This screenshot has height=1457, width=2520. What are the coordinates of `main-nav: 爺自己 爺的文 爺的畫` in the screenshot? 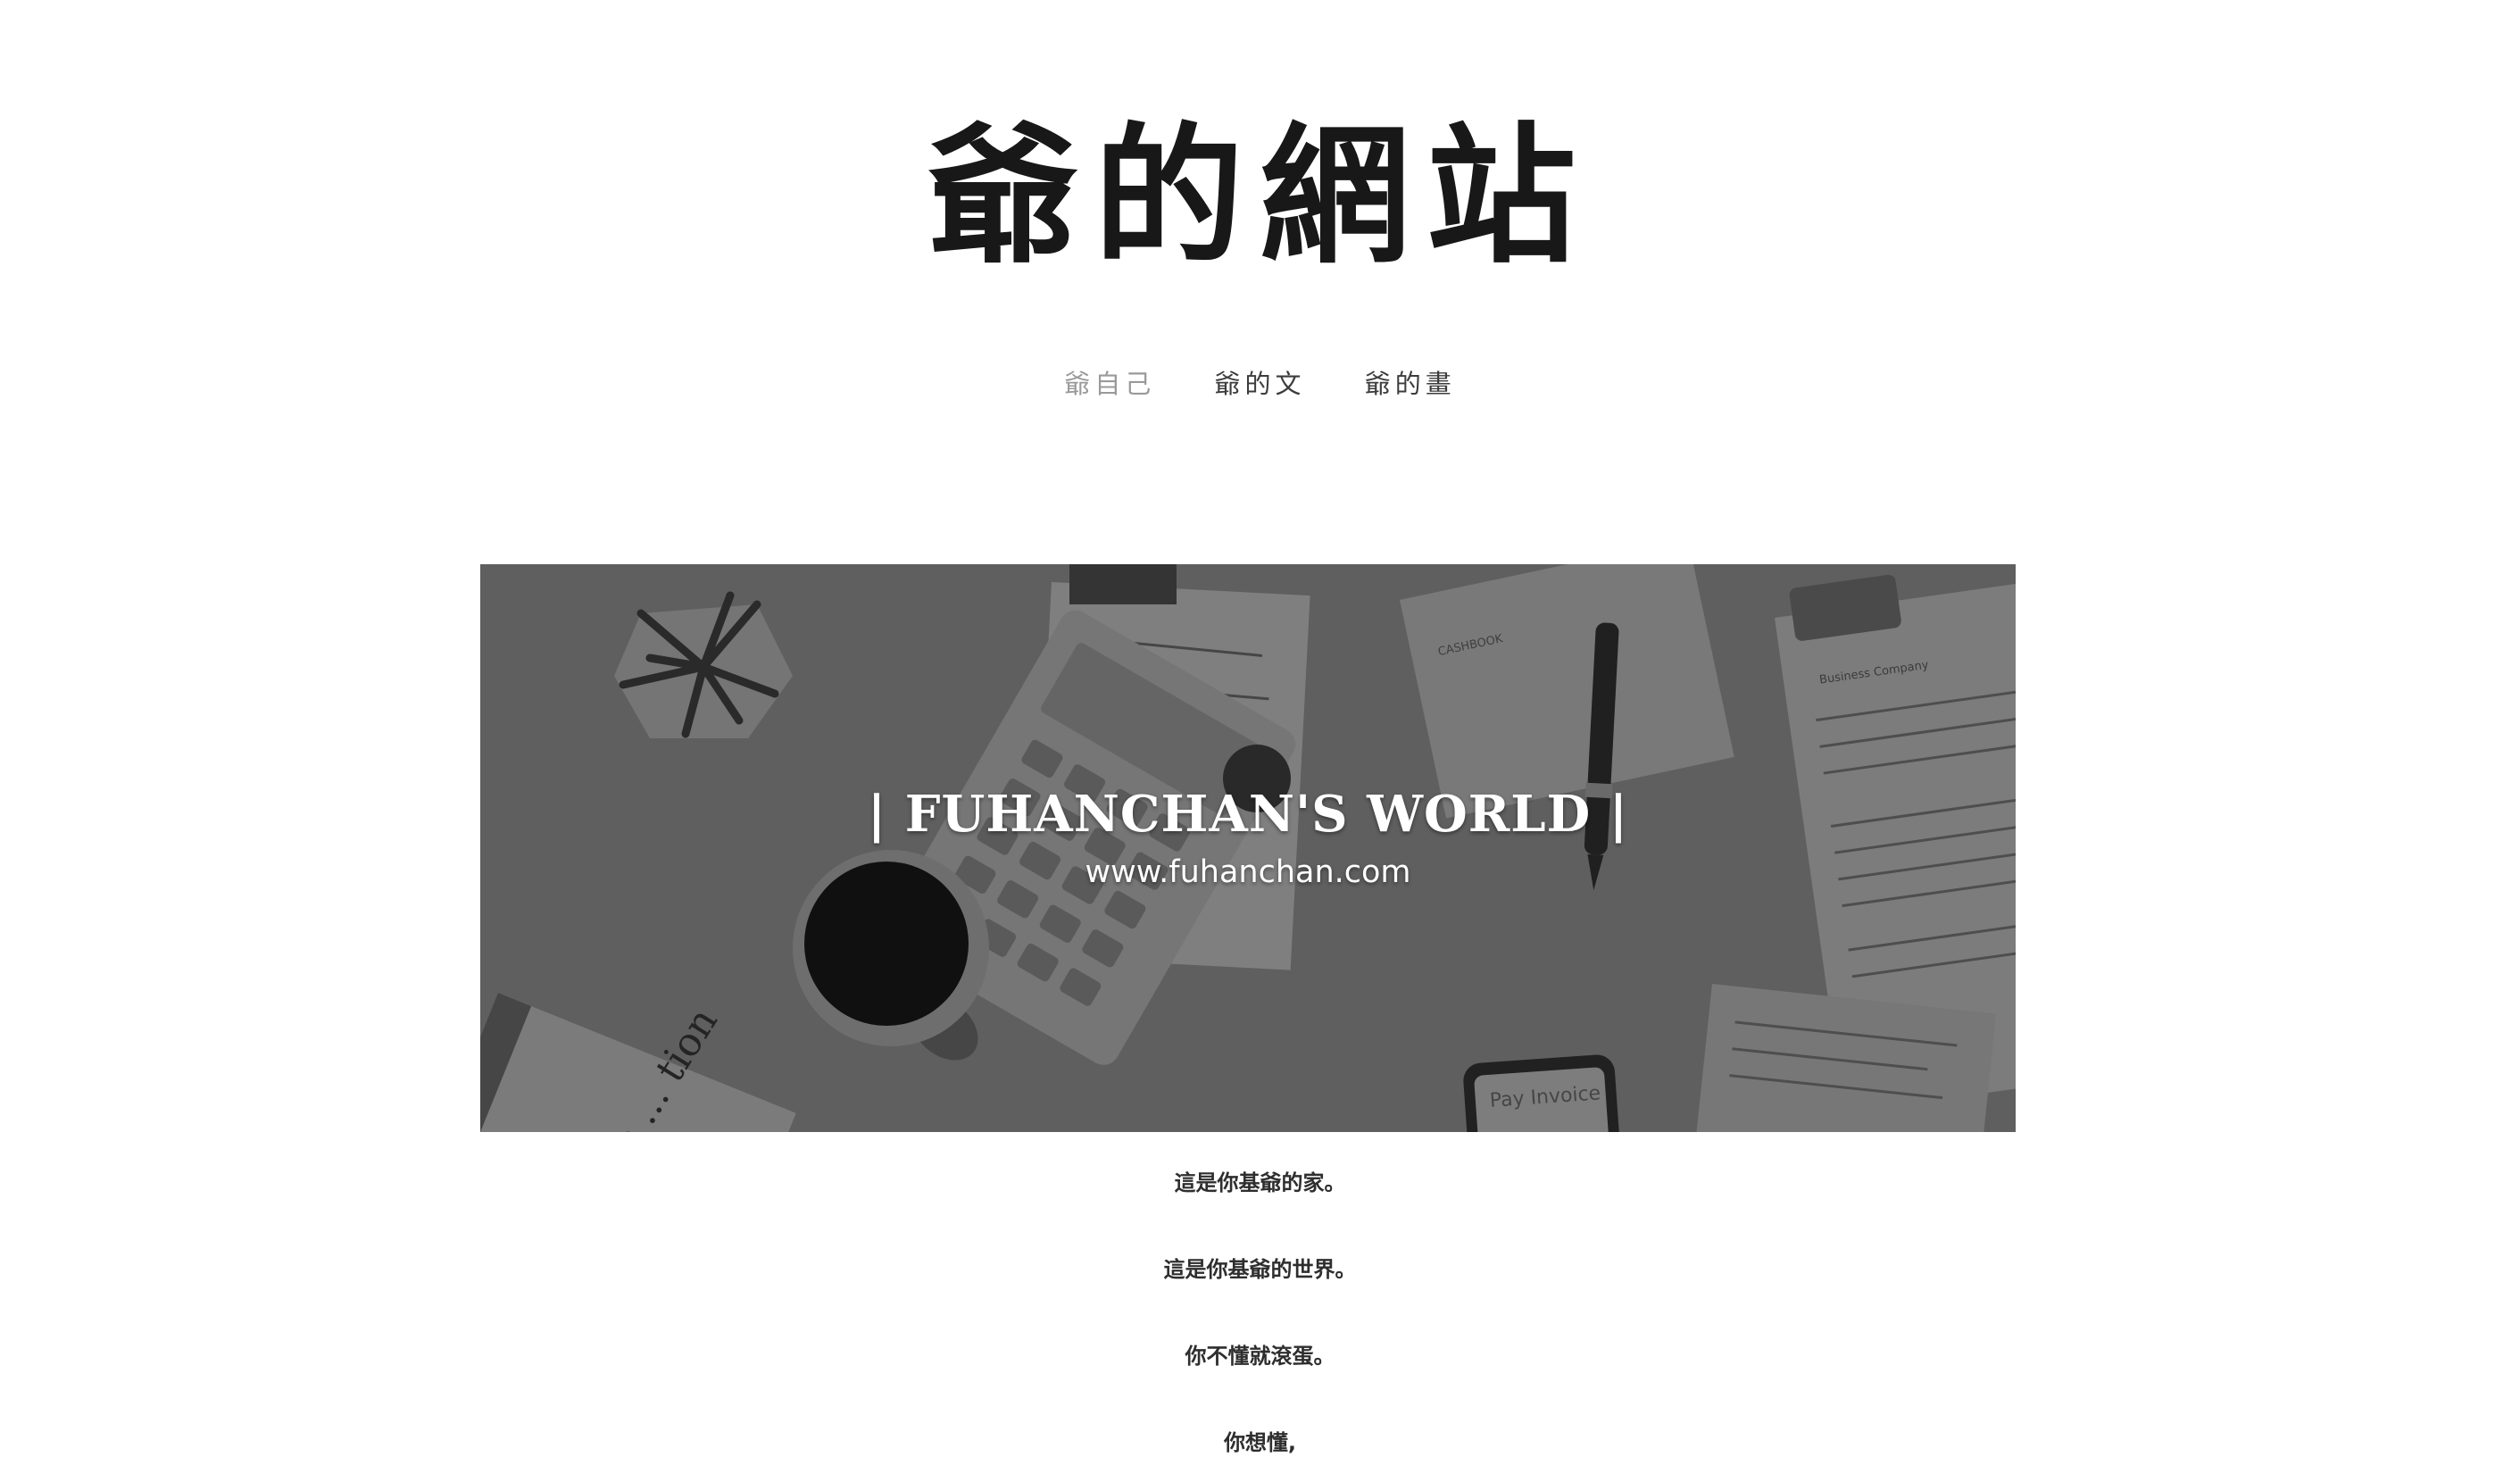 It's located at (1260, 384).